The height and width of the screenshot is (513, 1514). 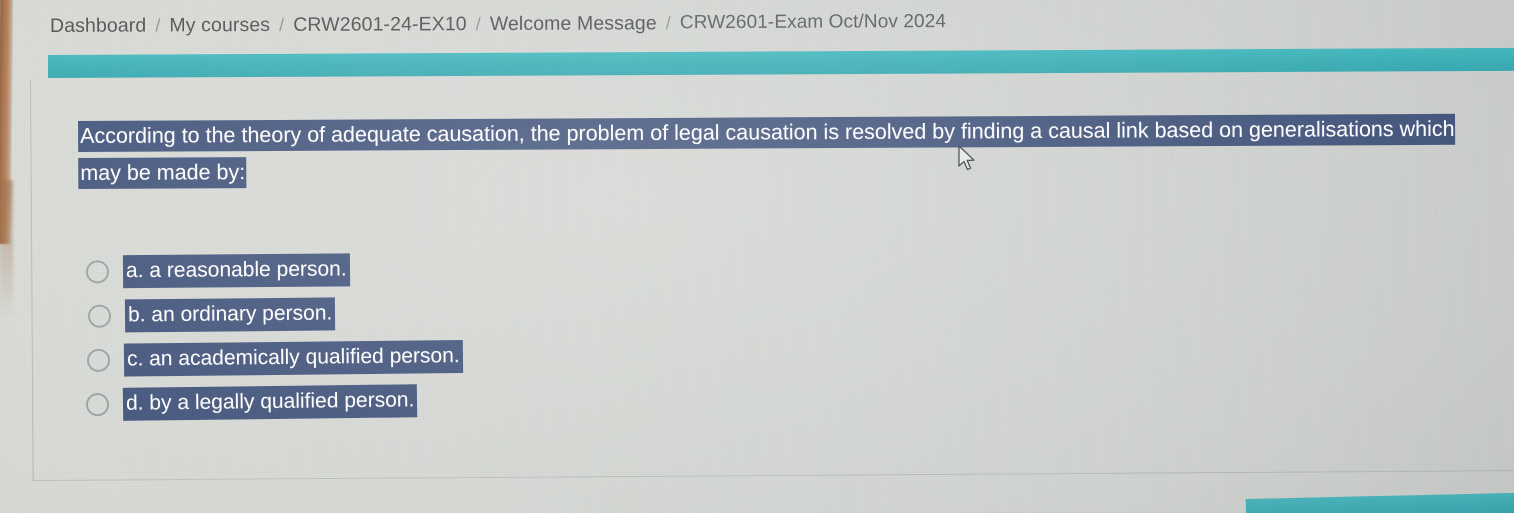 What do you see at coordinates (813, 22) in the screenshot?
I see `breadcrumb-item-exam: CRW2601-Exam Oct/Nov 2024` at bounding box center [813, 22].